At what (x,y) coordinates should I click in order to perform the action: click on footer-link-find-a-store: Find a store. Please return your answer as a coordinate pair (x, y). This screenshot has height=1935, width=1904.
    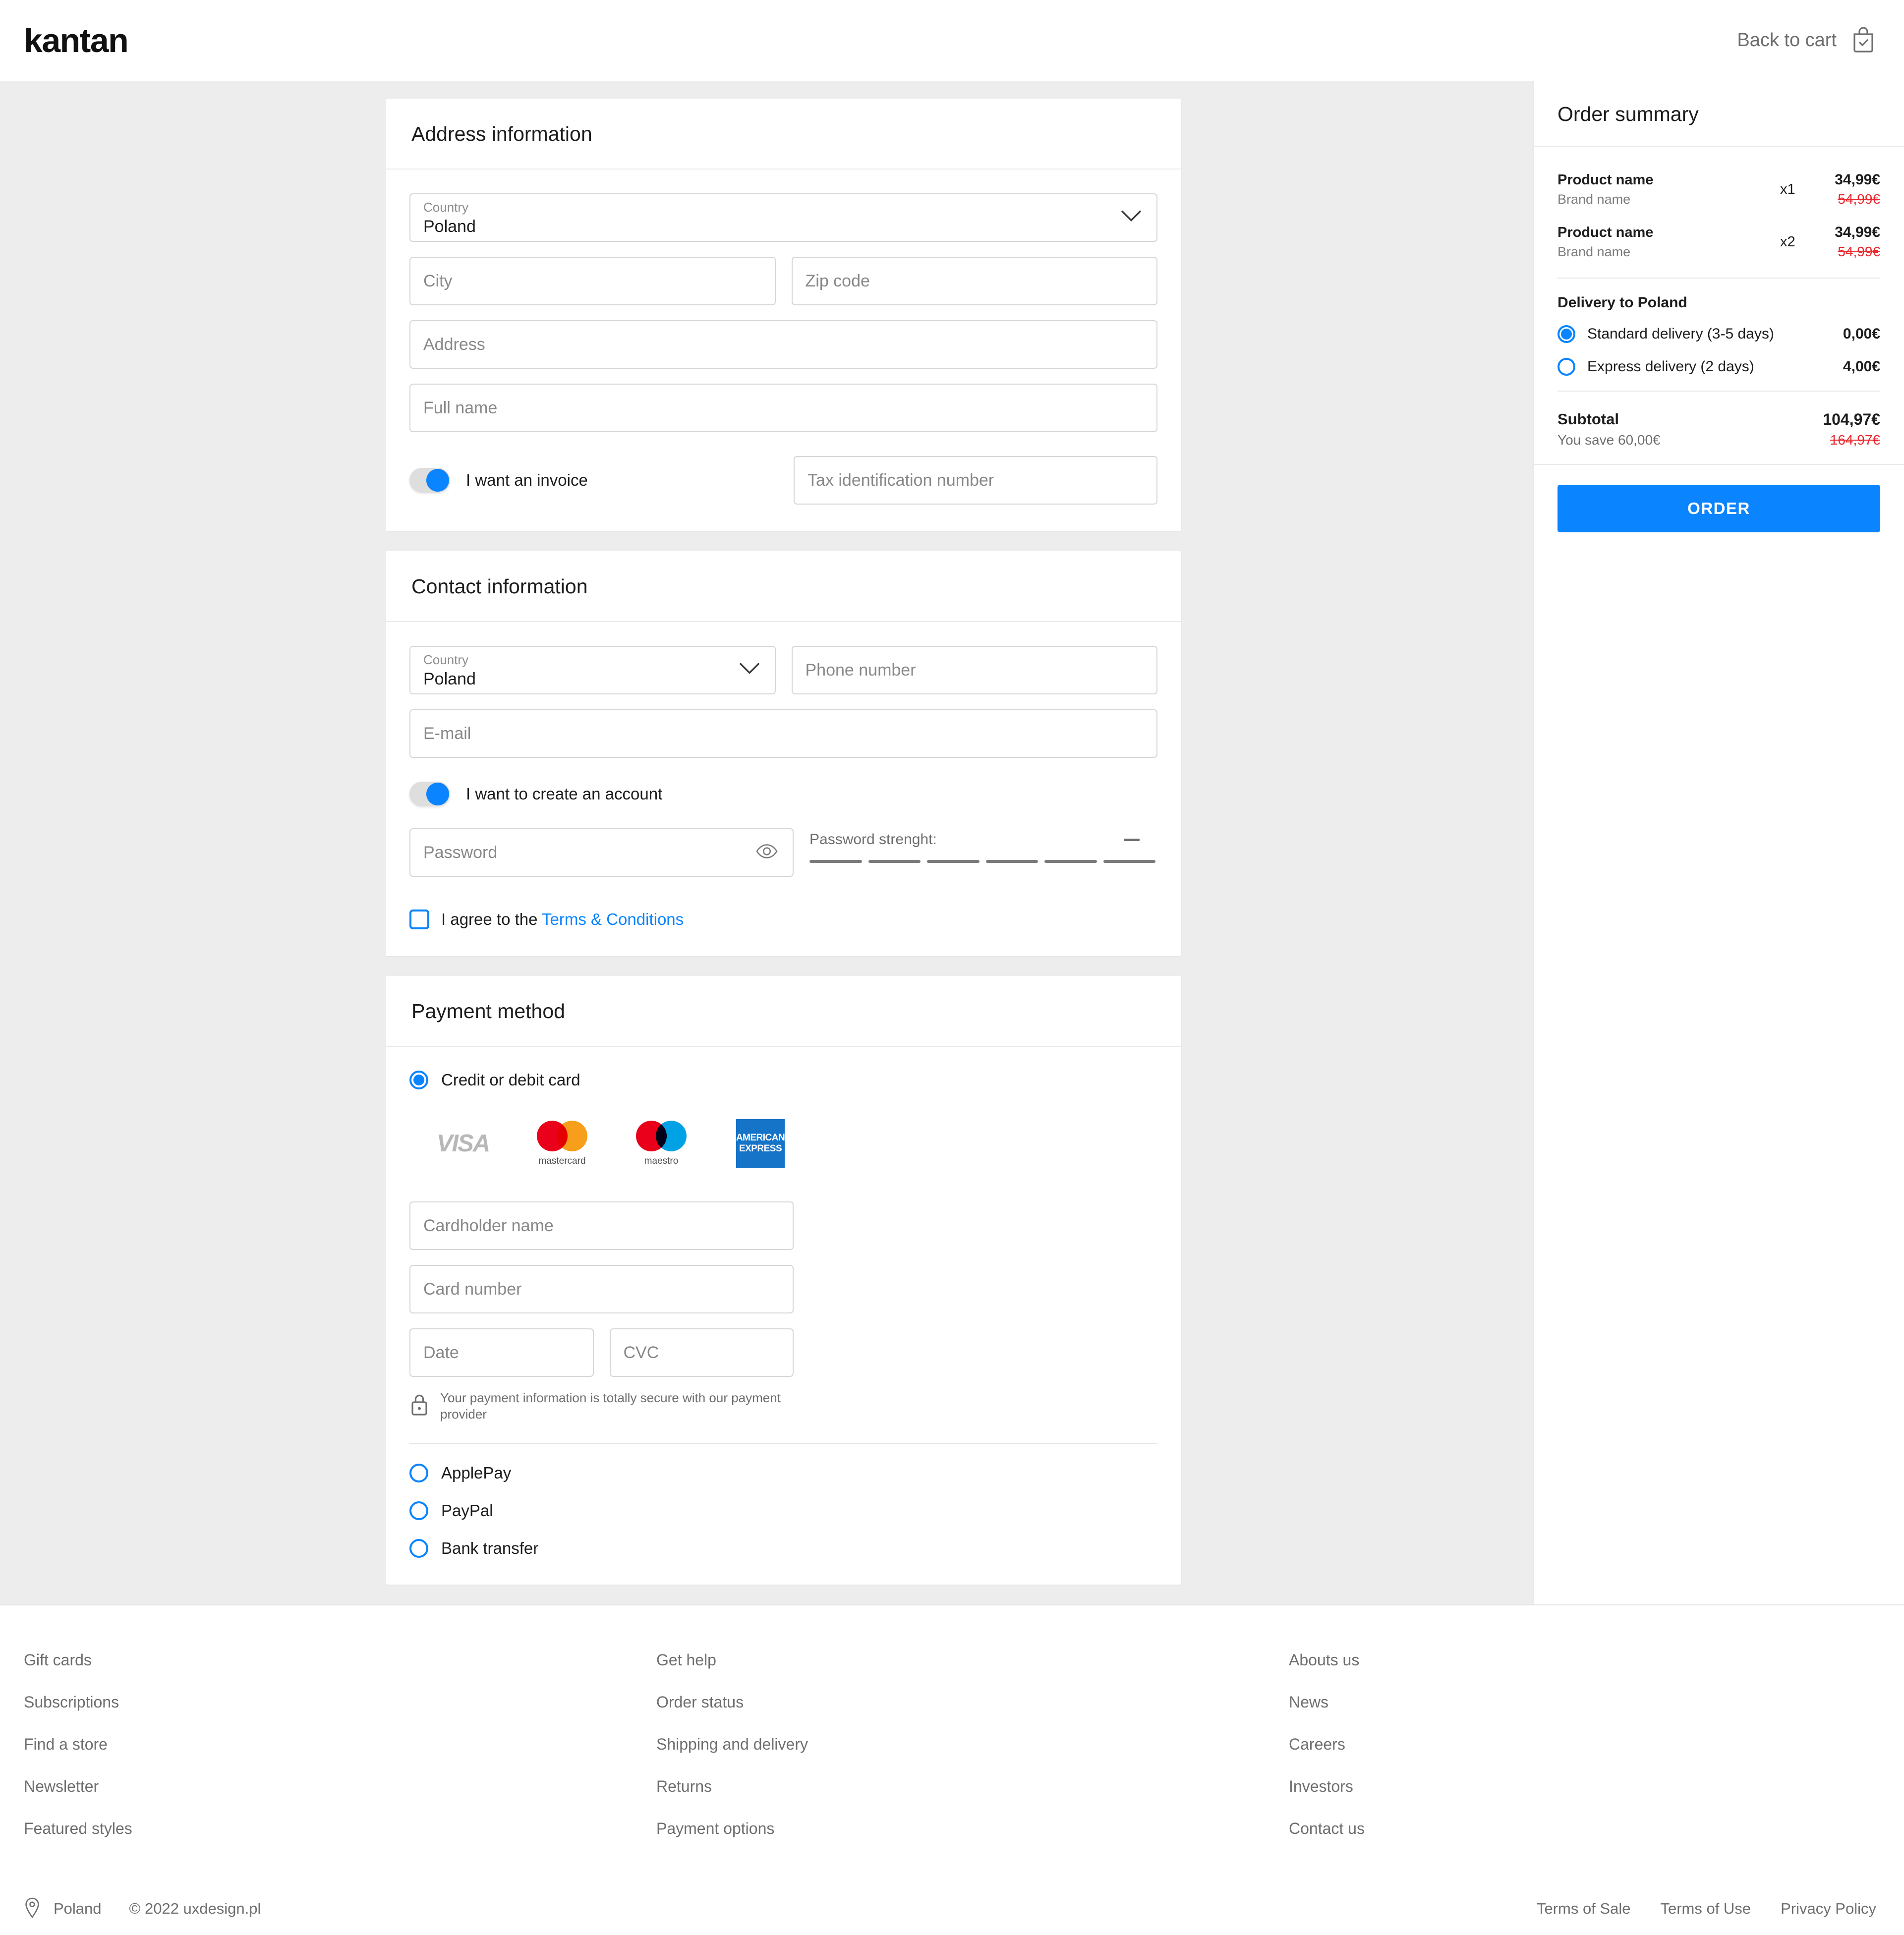
    Looking at the image, I should click on (340, 1744).